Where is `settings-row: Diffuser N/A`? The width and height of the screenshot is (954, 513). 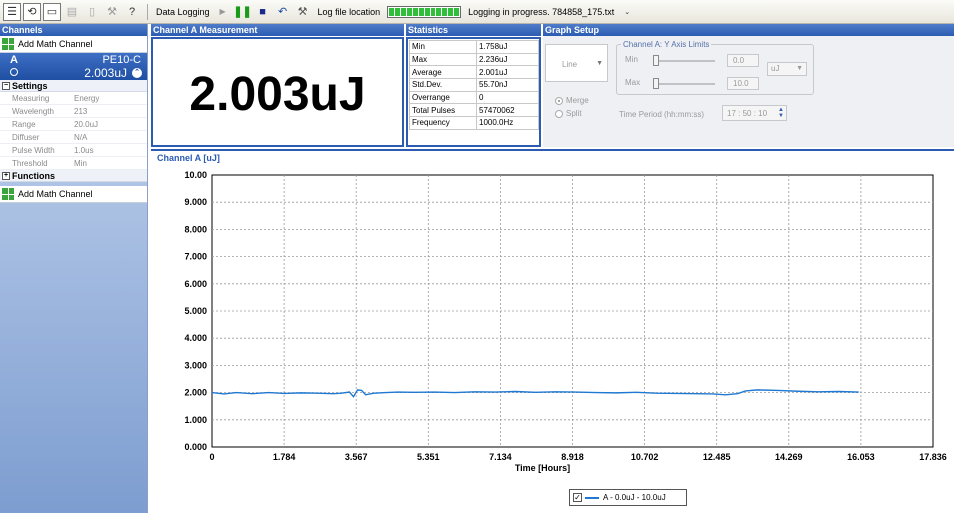 settings-row: Diffuser N/A is located at coordinates (73, 137).